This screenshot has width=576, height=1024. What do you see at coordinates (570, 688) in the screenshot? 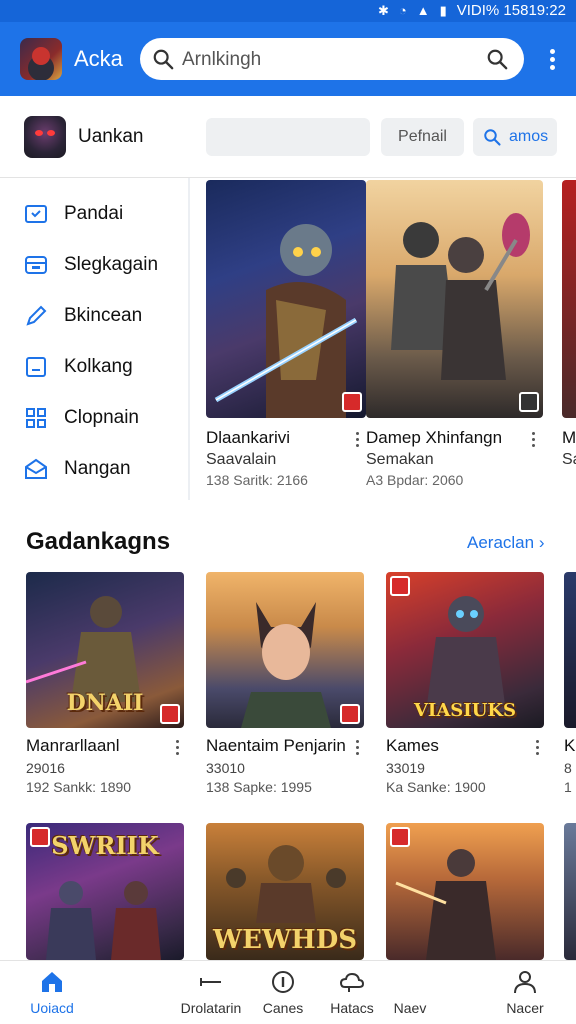
I see `game-card: K 8 1` at bounding box center [570, 688].